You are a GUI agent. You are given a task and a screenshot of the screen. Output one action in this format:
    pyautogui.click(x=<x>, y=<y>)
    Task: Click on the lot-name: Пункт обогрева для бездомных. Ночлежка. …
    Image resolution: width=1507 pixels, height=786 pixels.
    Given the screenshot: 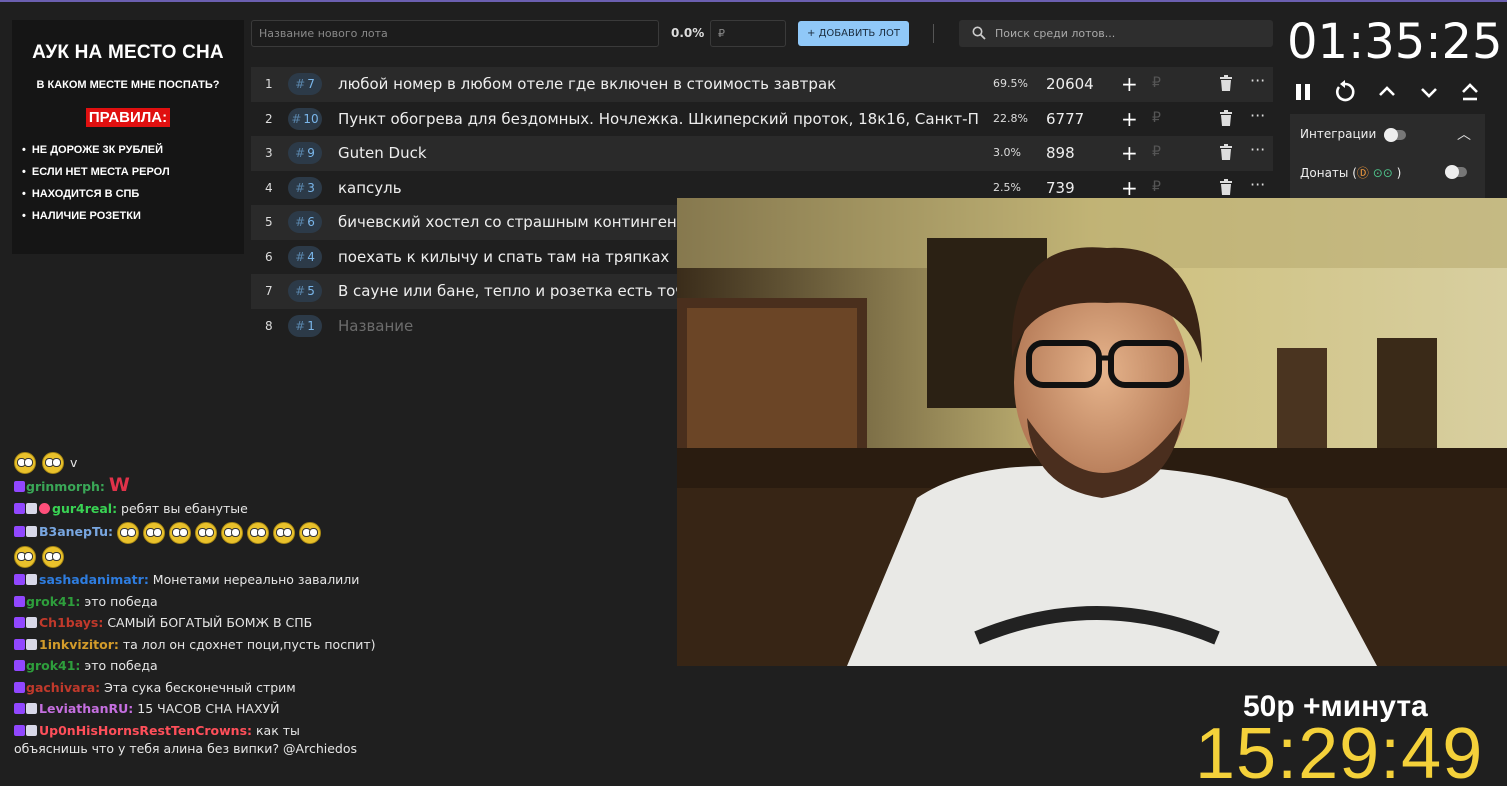 What is the action you would take?
    pyautogui.click(x=658, y=119)
    